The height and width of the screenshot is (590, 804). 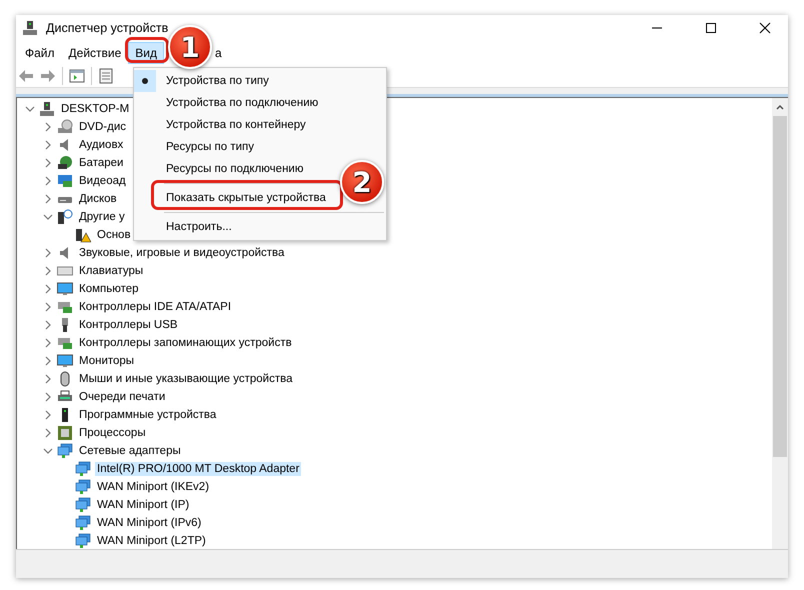 I want to click on console-tree-icon, so click(x=77, y=76).